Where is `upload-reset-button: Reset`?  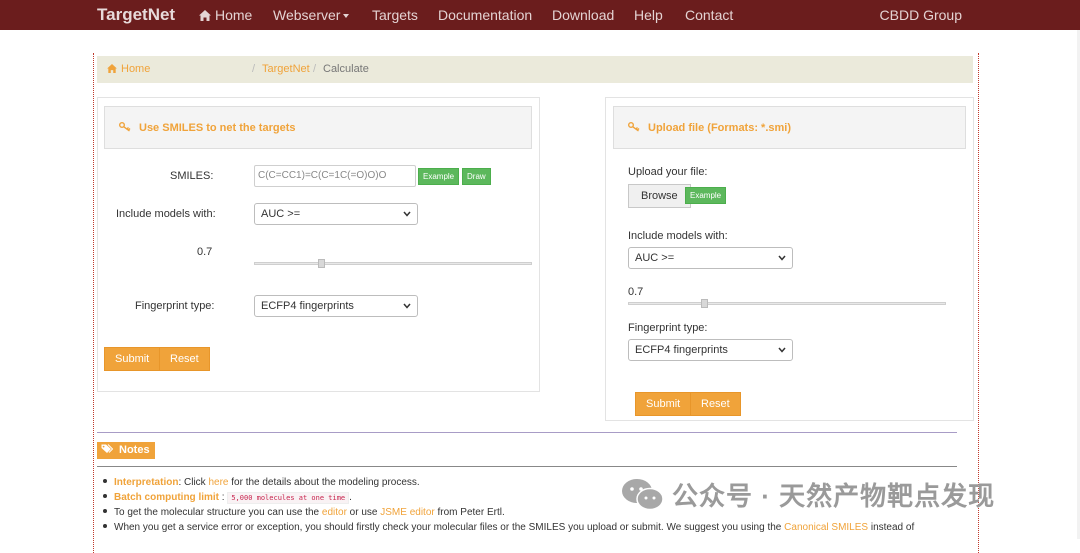
upload-reset-button: Reset is located at coordinates (715, 404).